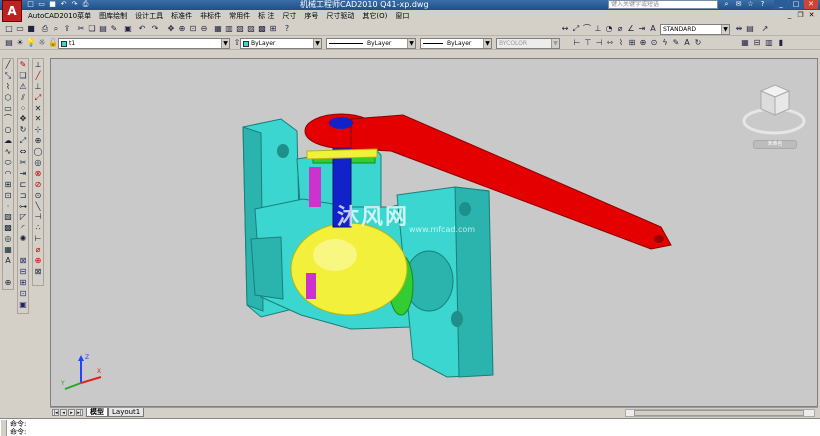  What do you see at coordinates (8, 195) in the screenshot?
I see `make-block-icon: ⊡` at bounding box center [8, 195].